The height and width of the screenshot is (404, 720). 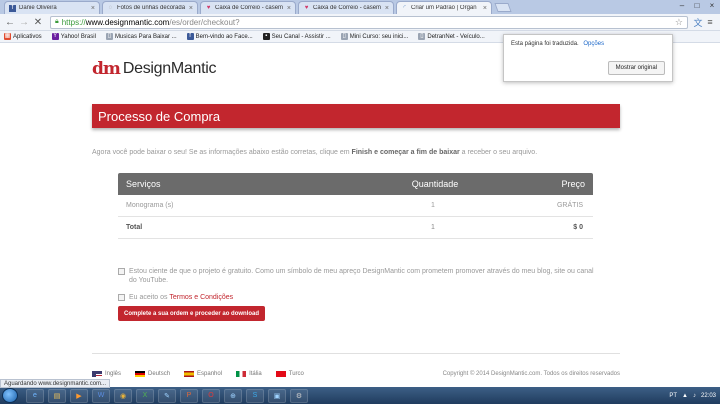 What do you see at coordinates (204, 22) in the screenshot?
I see `url-path: /es/order/checkout?` at bounding box center [204, 22].